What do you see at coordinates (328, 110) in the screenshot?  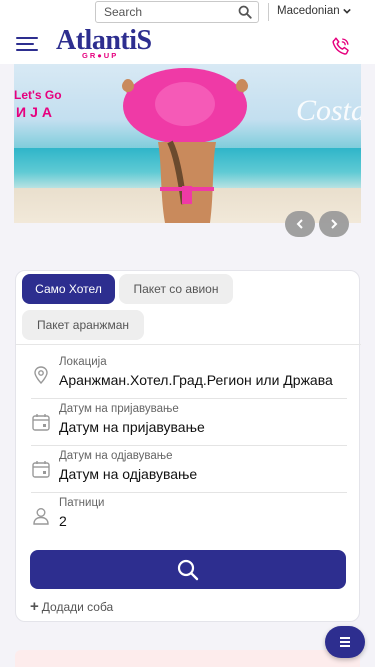 I see `promo-script-text: Costa` at bounding box center [328, 110].